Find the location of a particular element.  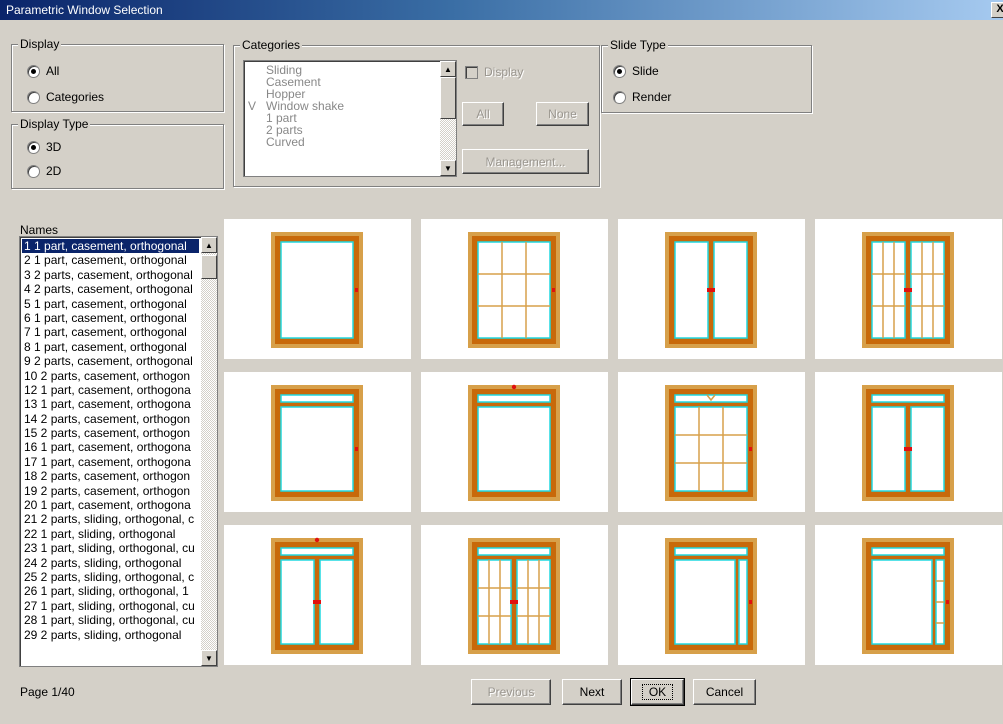

list-item: 24 2 parts, sliding, orthogonal is located at coordinates (110, 563).